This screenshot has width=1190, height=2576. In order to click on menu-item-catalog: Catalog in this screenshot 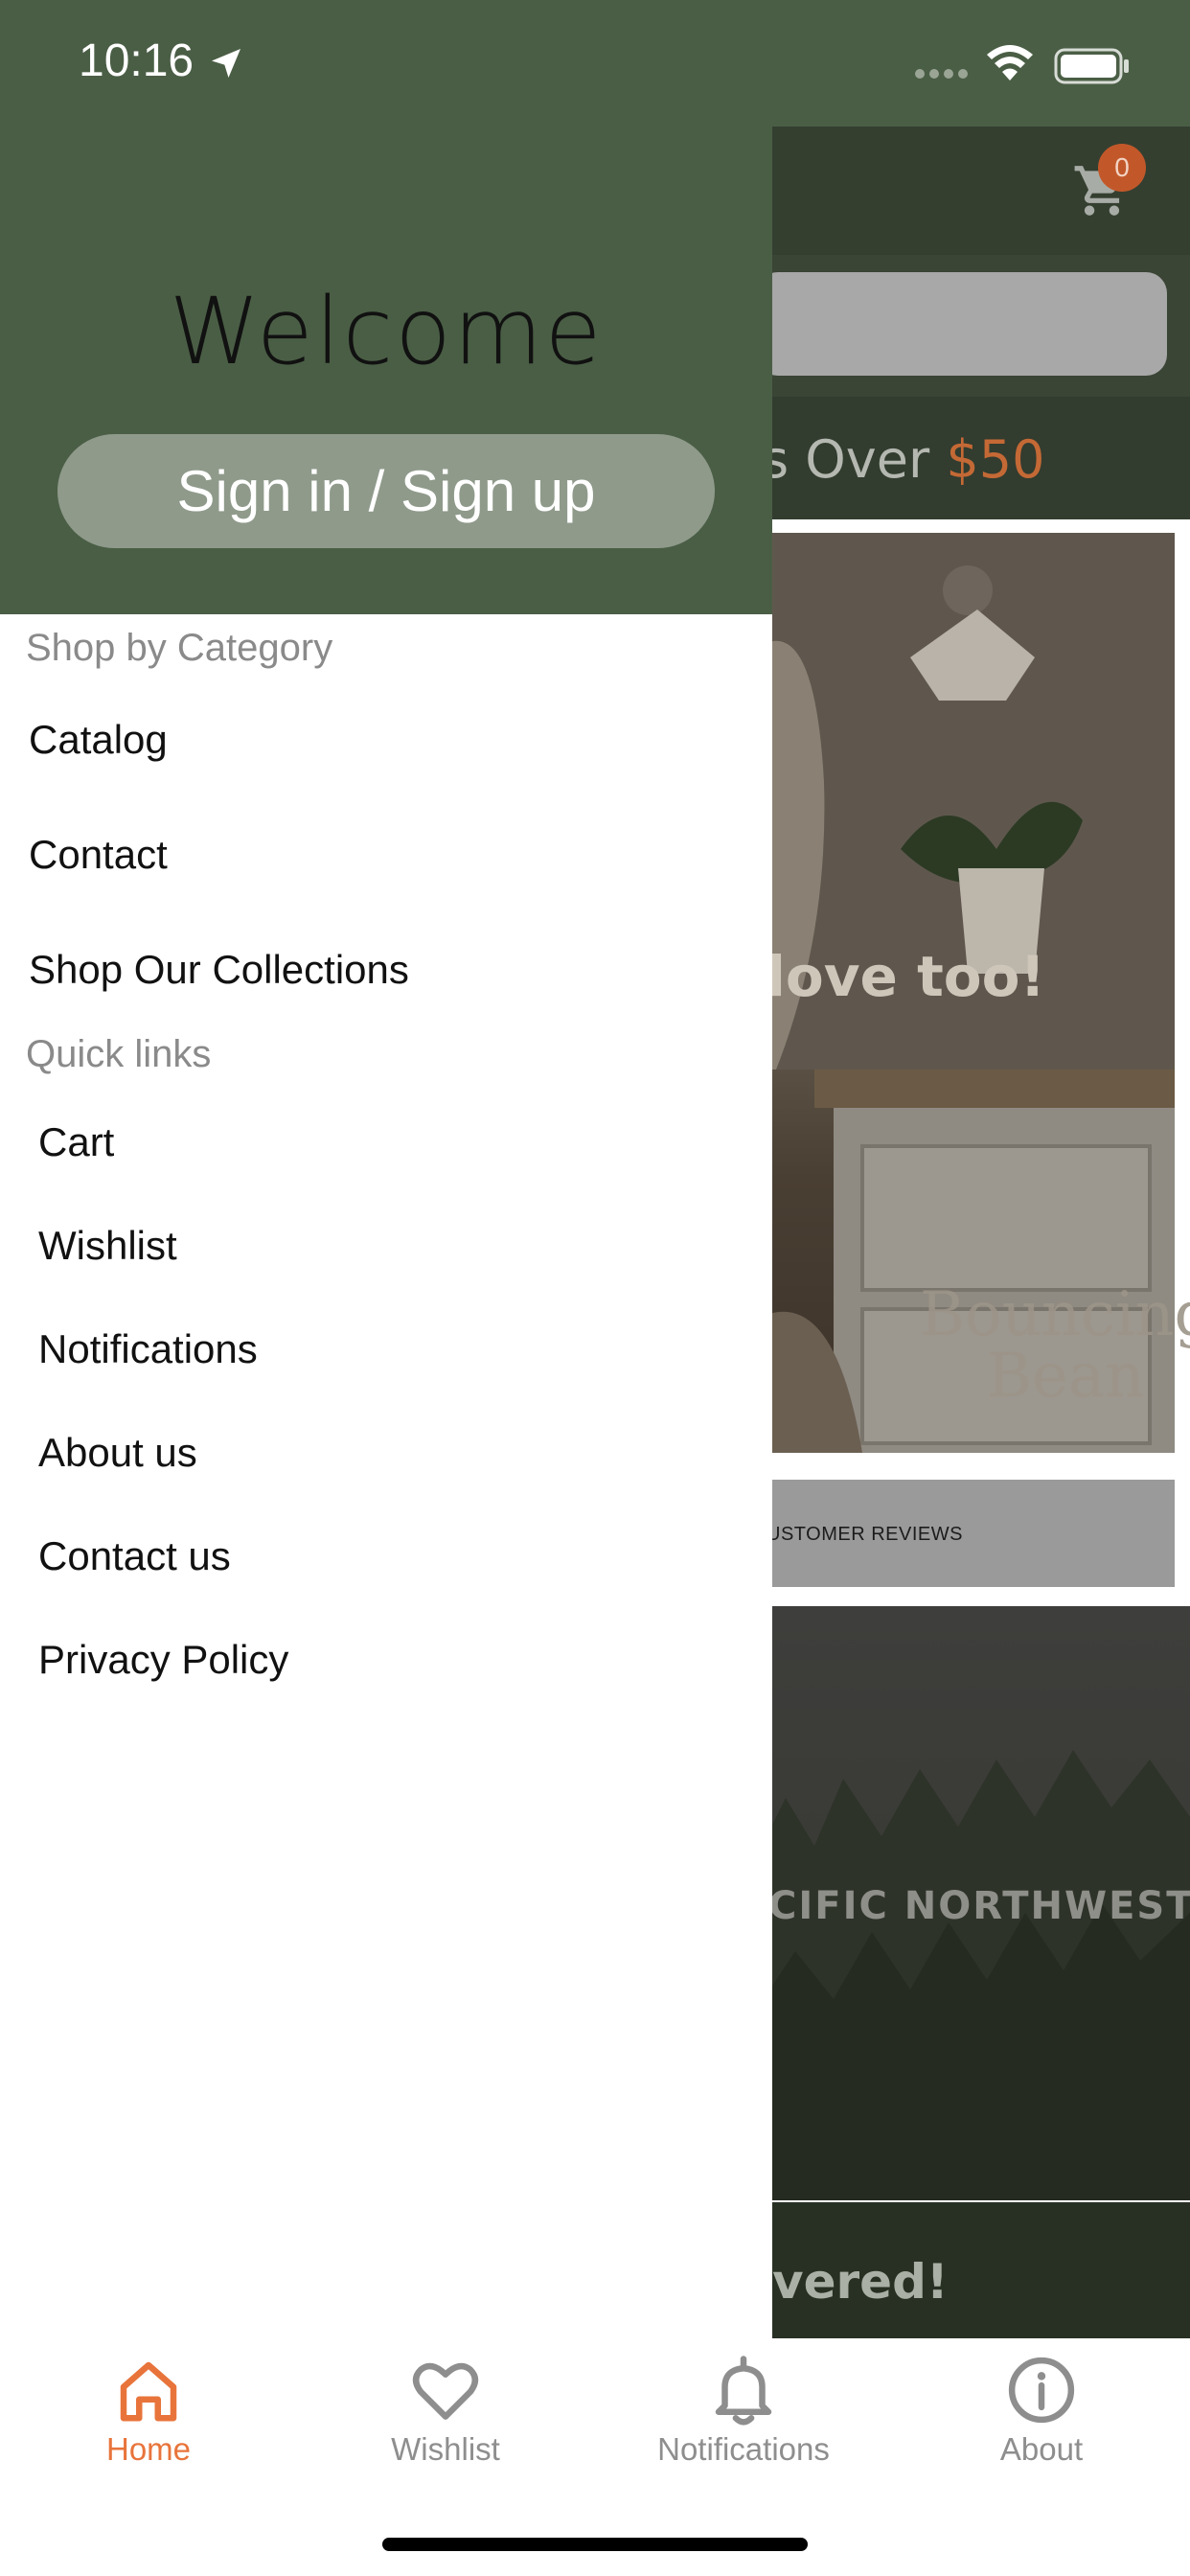, I will do `click(99, 740)`.